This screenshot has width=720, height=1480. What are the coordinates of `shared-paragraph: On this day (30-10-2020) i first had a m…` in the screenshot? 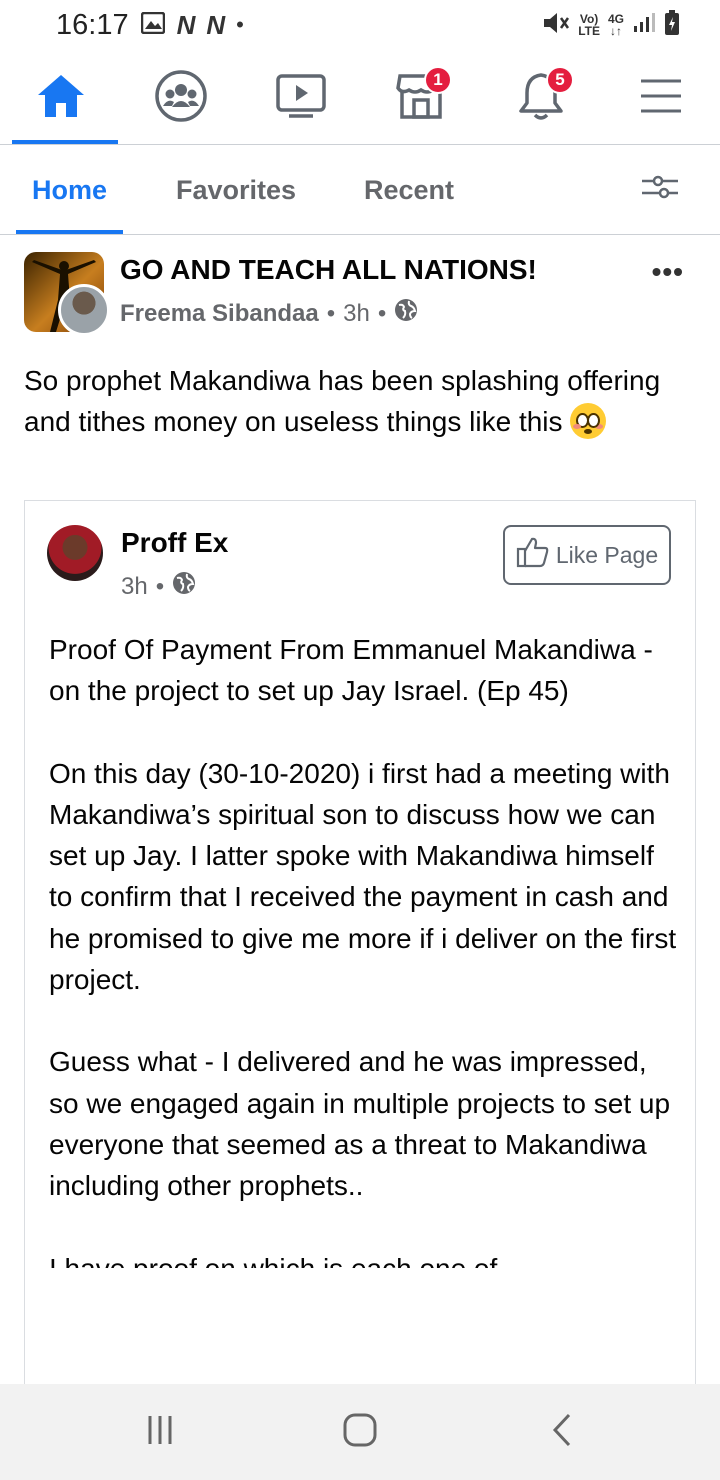 It's located at (363, 876).